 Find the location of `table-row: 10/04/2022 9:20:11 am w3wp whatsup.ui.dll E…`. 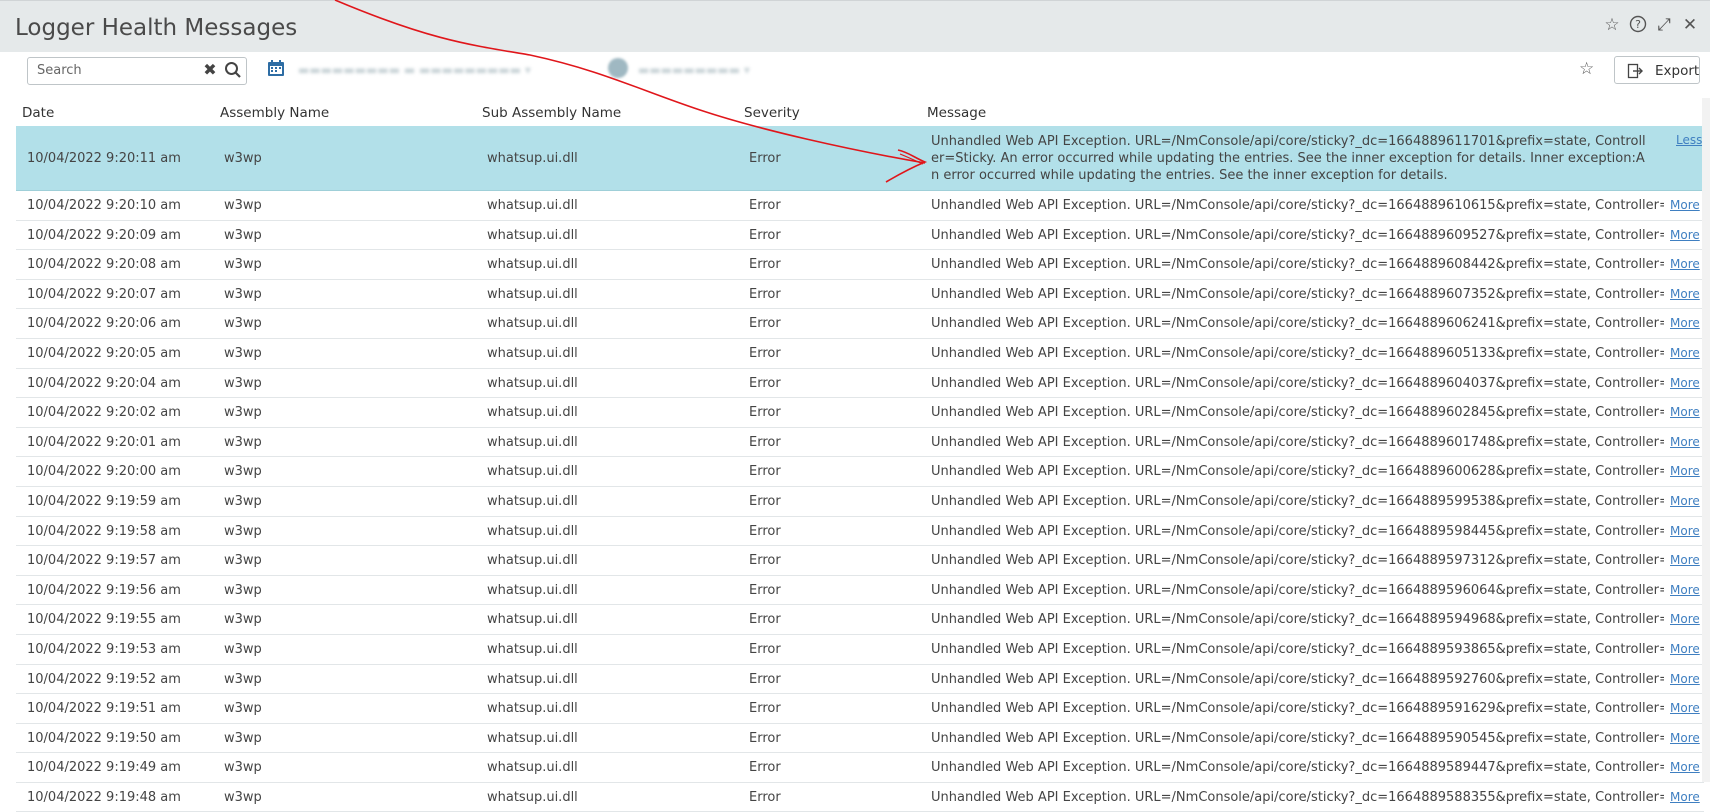

table-row: 10/04/2022 9:20:11 am w3wp whatsup.ui.dll E… is located at coordinates (860, 158).